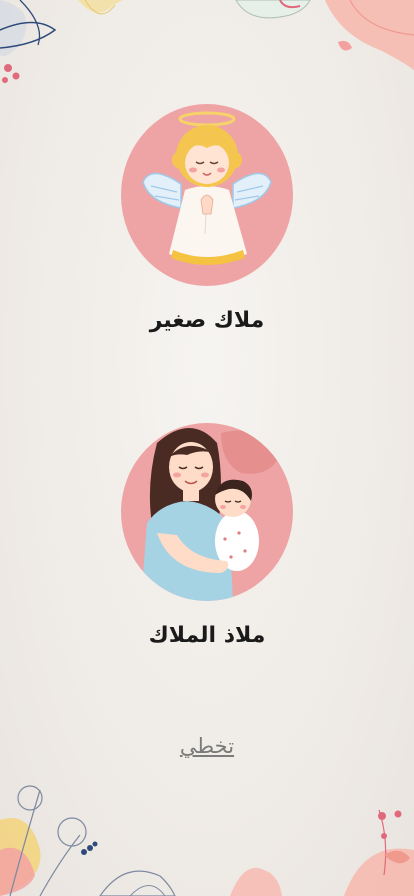  Describe the element at coordinates (70, 41) in the screenshot. I see `floral-top-left-decoration` at that location.